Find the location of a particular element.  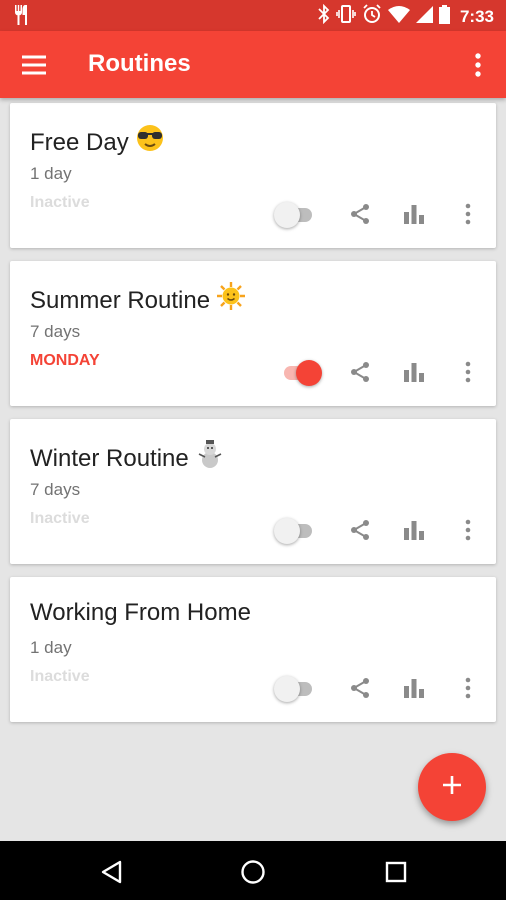

routine-name: Winter Routine is located at coordinates (109, 458).